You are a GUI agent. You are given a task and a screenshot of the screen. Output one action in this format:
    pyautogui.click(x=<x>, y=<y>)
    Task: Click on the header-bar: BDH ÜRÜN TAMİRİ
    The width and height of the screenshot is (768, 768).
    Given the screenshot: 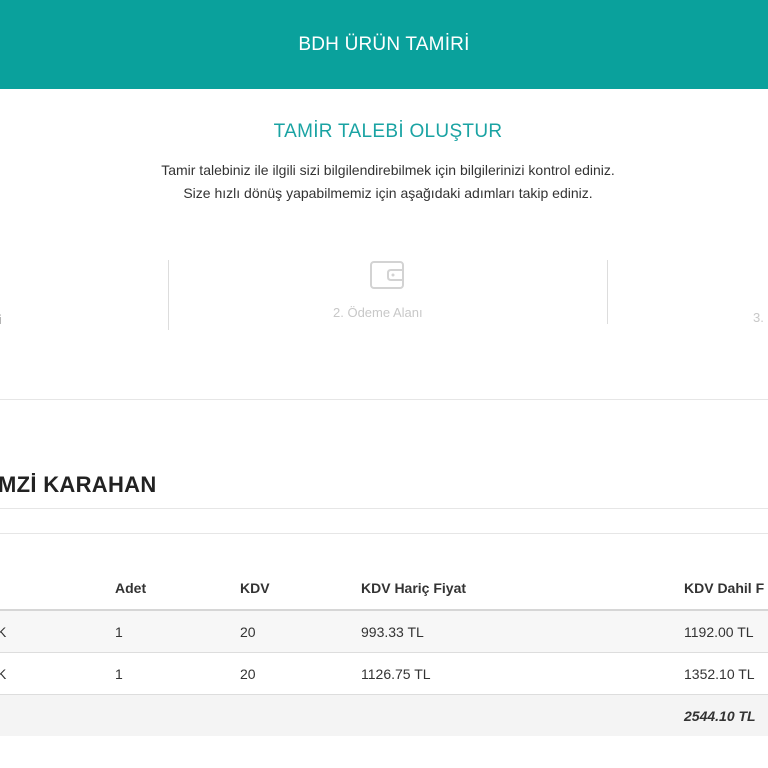 What is the action you would take?
    pyautogui.click(x=384, y=44)
    